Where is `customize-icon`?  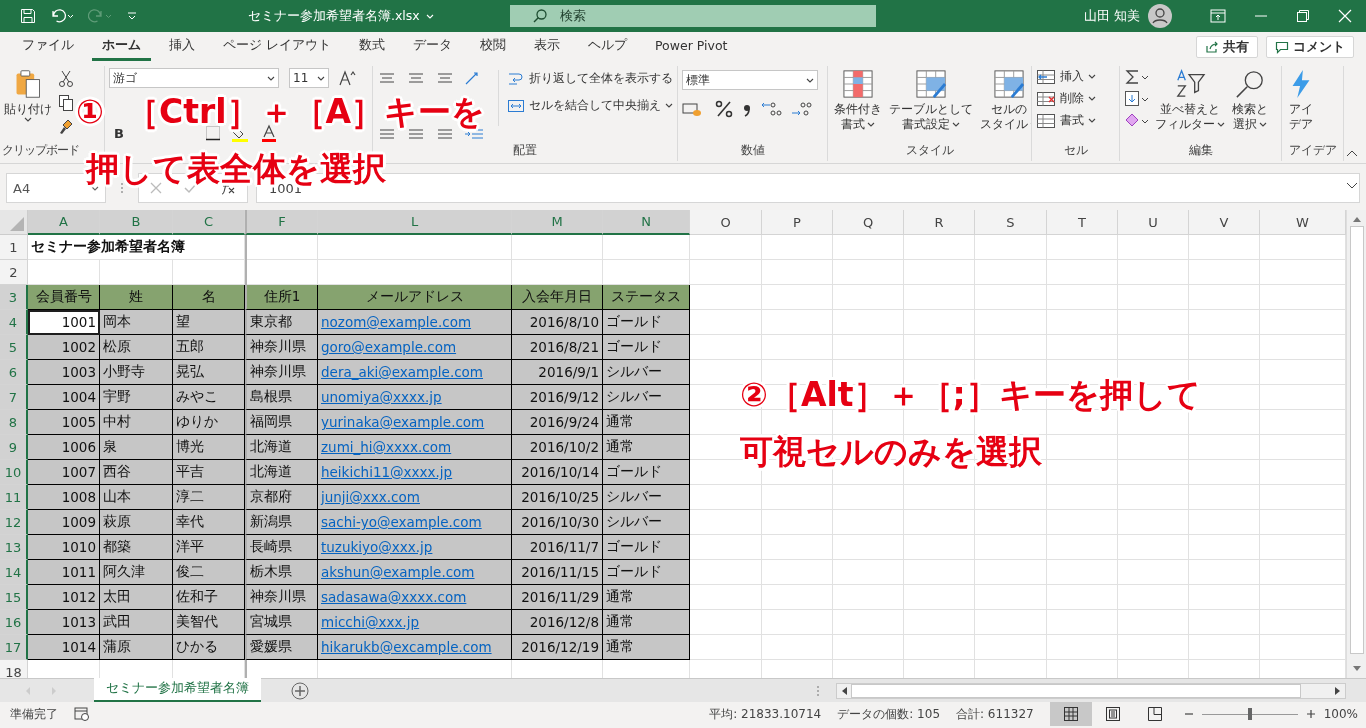
customize-icon is located at coordinates (132, 16).